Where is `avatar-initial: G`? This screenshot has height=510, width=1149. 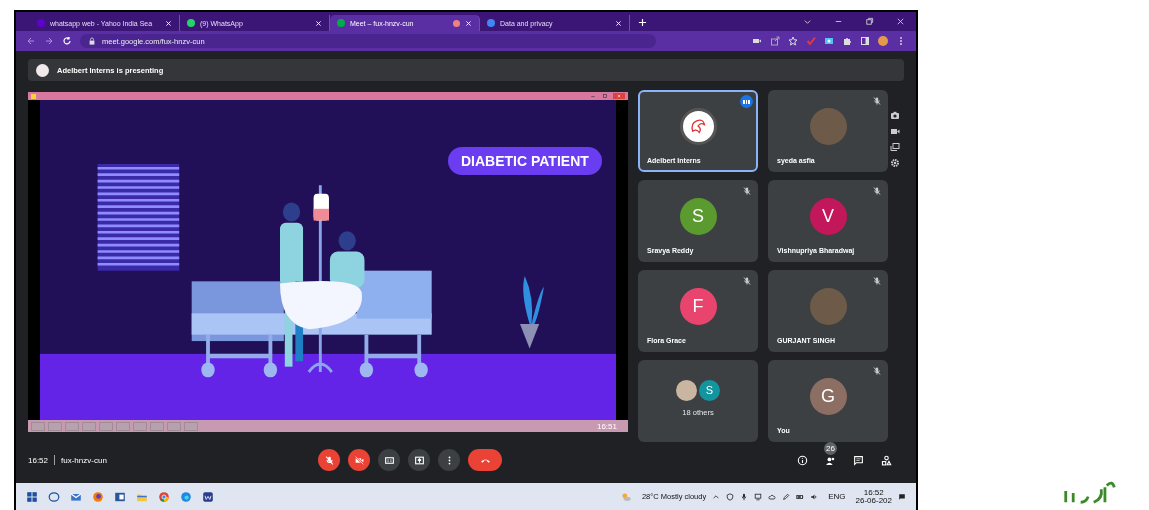
avatar-initial: G is located at coordinates (828, 396).